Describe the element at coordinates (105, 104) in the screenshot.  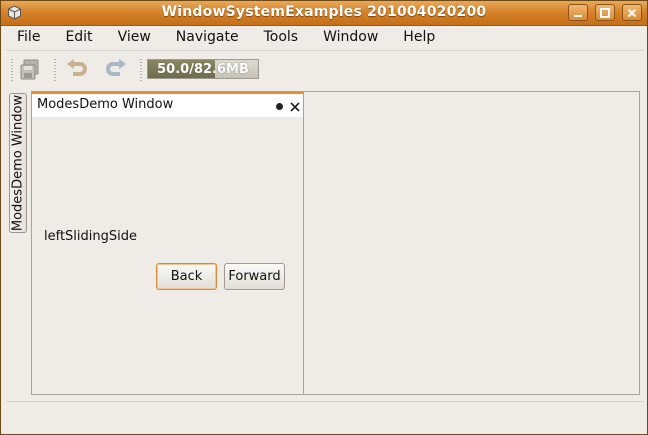
I see `panel-title: ModesDemo Window` at that location.